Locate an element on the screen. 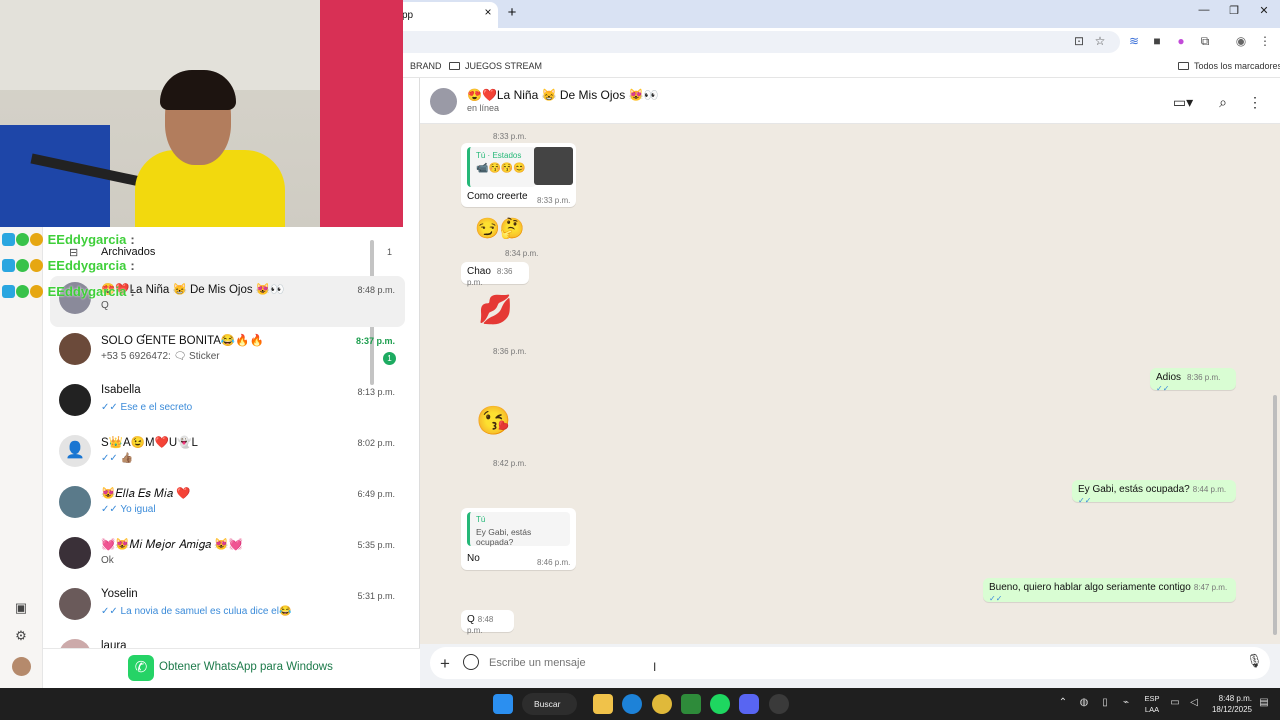  minecraft-icon is located at coordinates (691, 704).